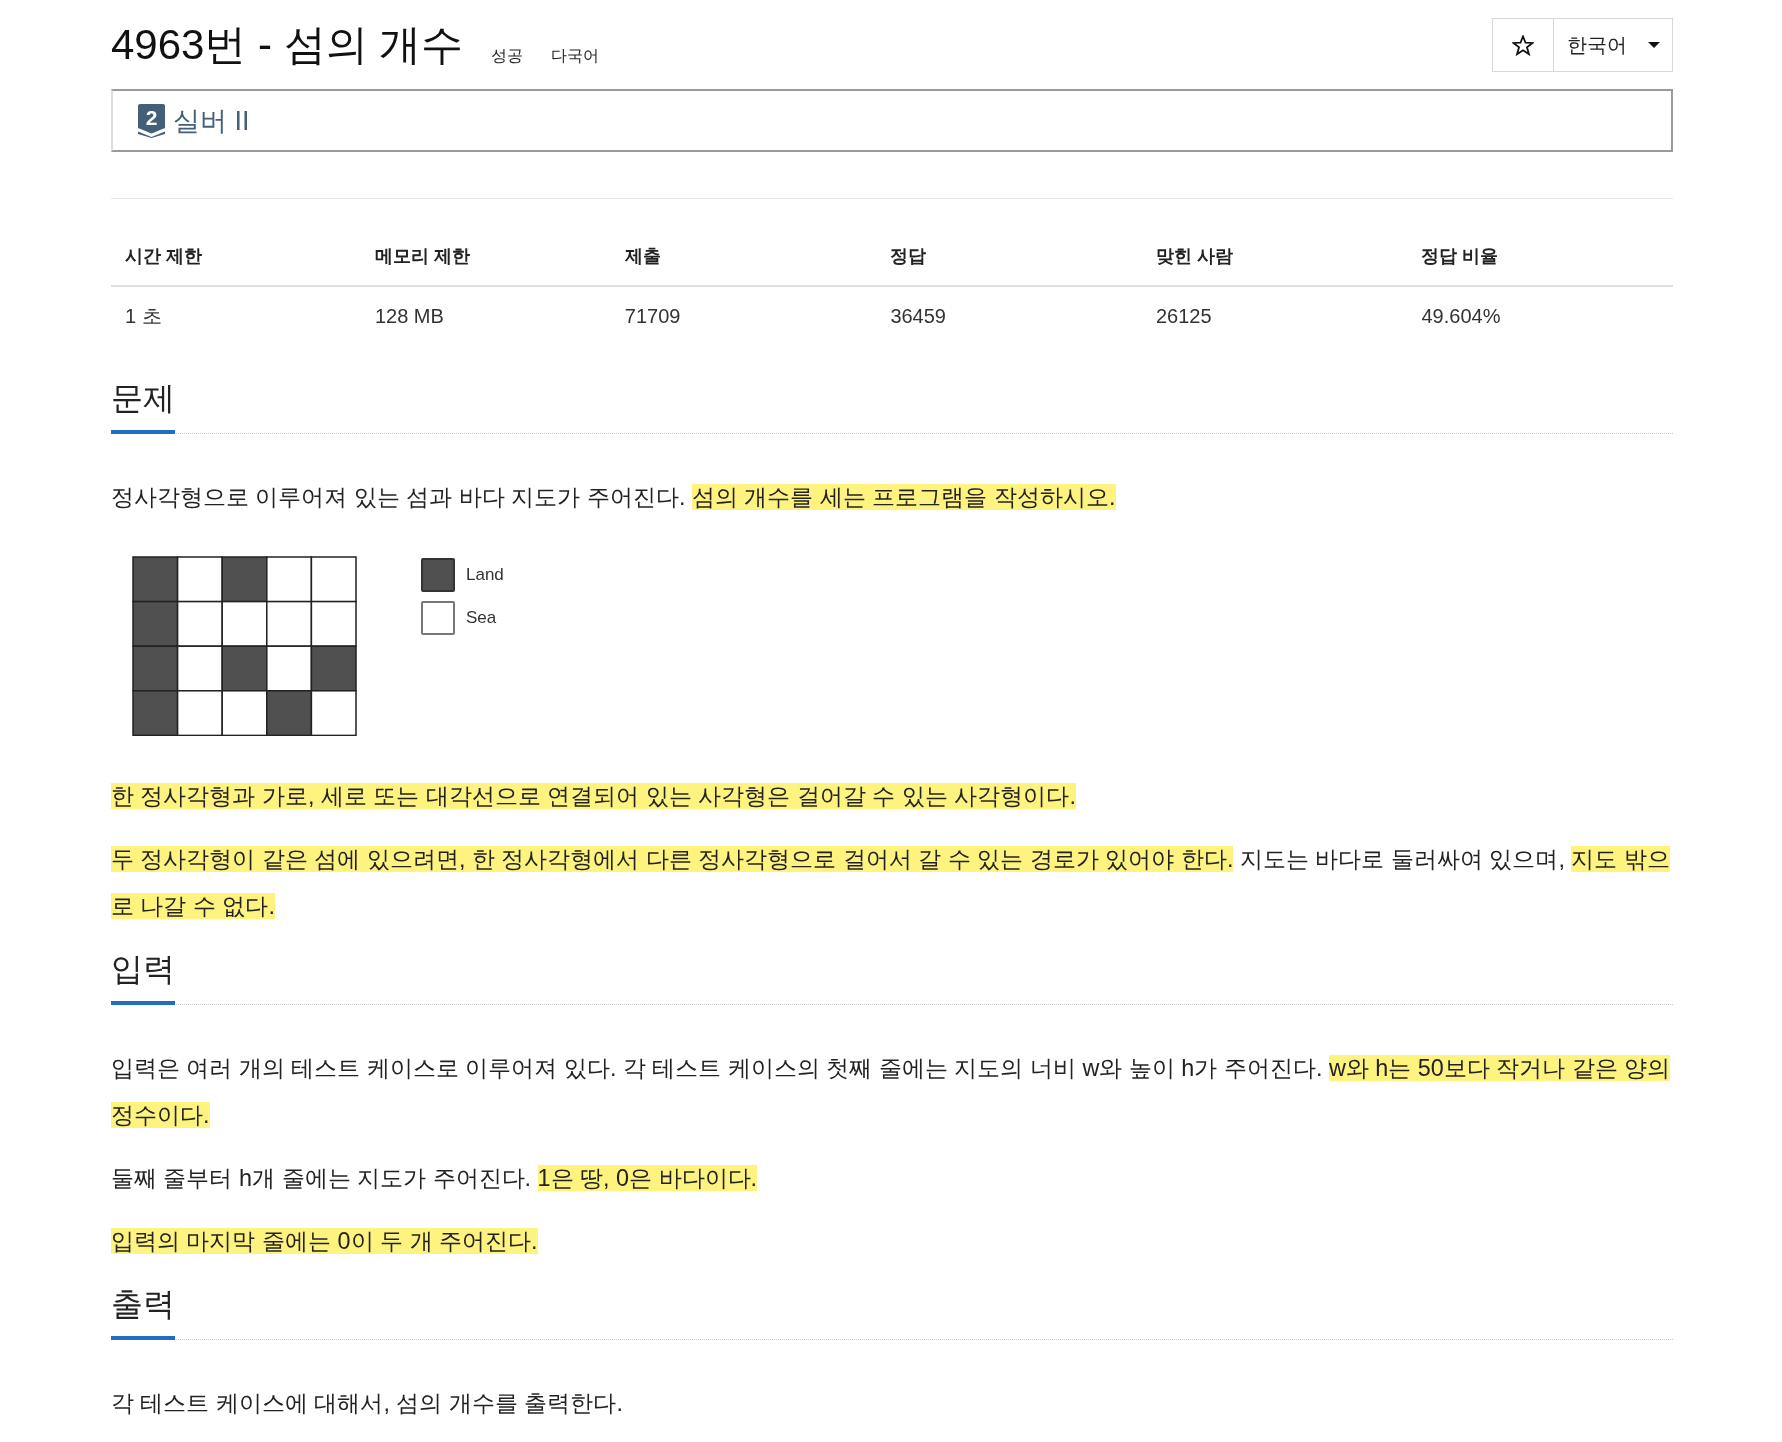 The image size is (1782, 1442). Describe the element at coordinates (236, 257) in the screenshot. I see `column-header: 시간 제한` at that location.